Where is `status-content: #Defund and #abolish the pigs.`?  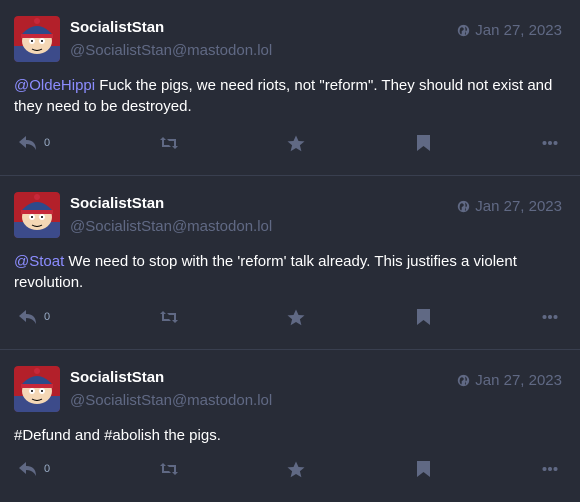 status-content: #Defund and #abolish the pigs. is located at coordinates (289, 435).